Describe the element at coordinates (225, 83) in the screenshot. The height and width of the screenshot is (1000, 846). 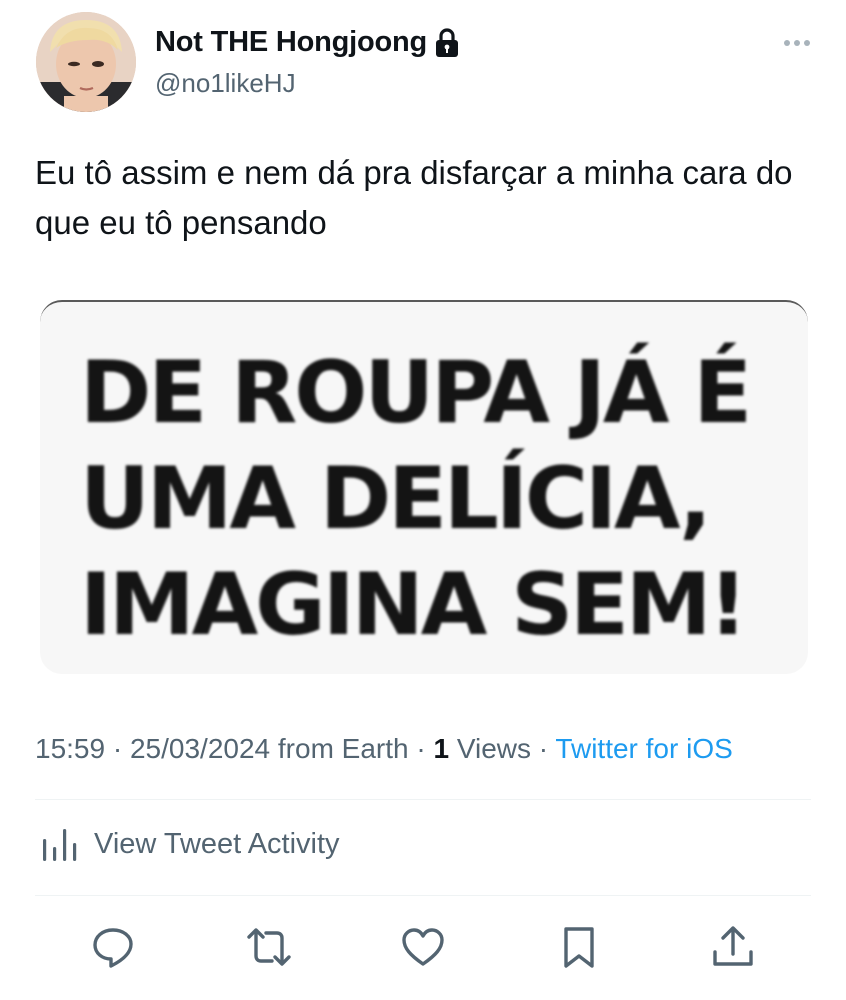
I see `author-handle: @no1likeHJ` at that location.